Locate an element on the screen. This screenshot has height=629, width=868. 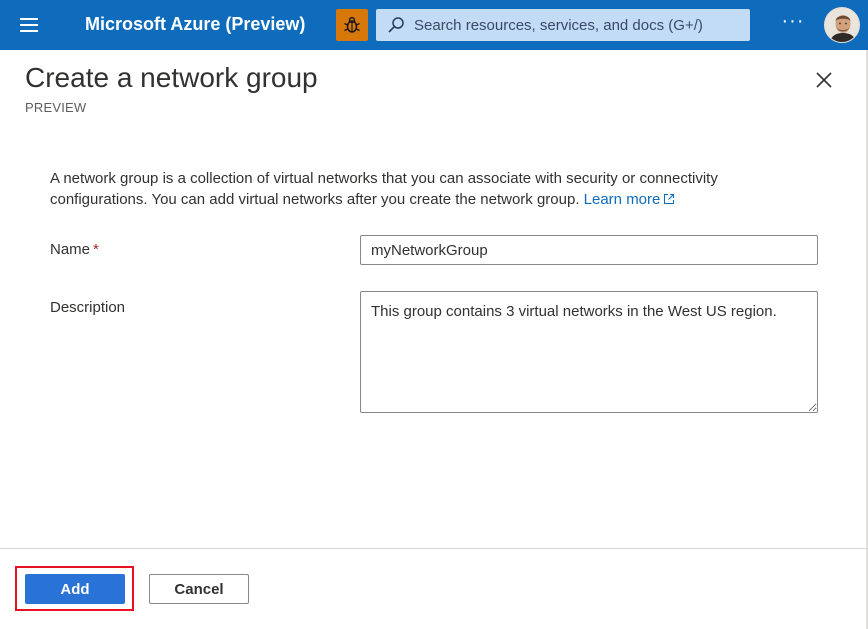
more-options-button: ··· is located at coordinates (793, 24).